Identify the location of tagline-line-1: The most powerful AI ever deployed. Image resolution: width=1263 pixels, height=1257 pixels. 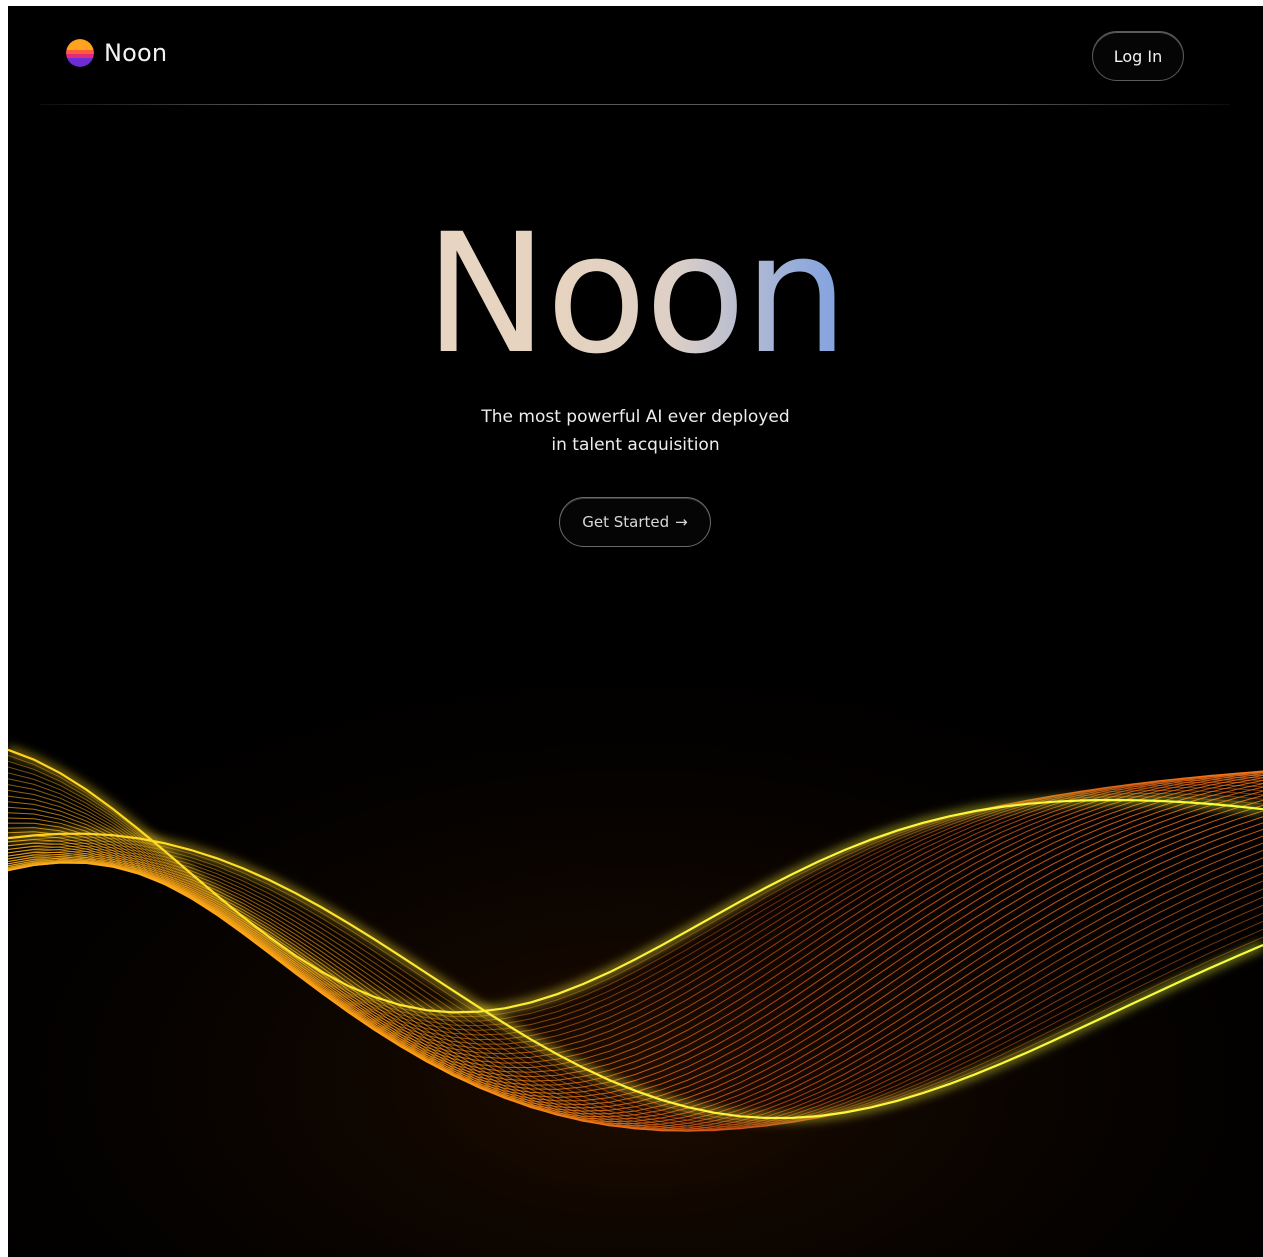
(635, 417).